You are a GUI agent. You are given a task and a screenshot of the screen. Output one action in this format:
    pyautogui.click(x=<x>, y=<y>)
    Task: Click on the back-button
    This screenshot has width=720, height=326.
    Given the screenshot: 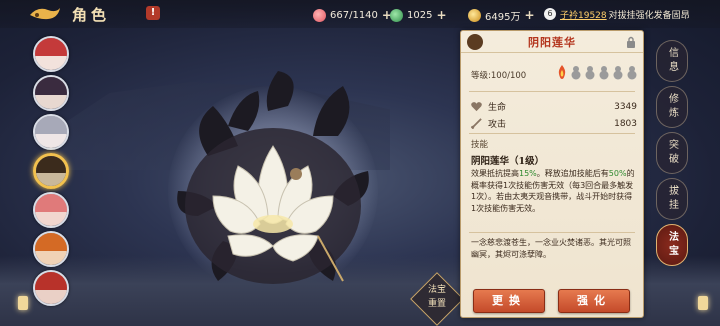 What is the action you would take?
    pyautogui.click(x=45, y=15)
    